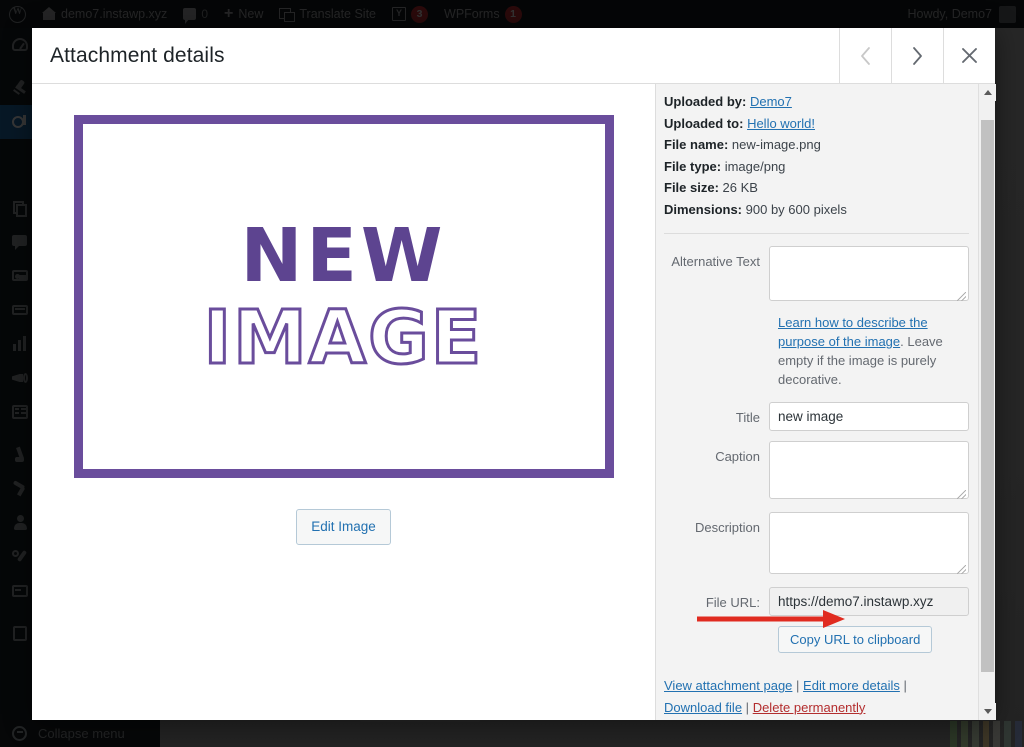 The height and width of the screenshot is (747, 1024). What do you see at coordinates (693, 166) in the screenshot?
I see `file-type-label: File type:` at bounding box center [693, 166].